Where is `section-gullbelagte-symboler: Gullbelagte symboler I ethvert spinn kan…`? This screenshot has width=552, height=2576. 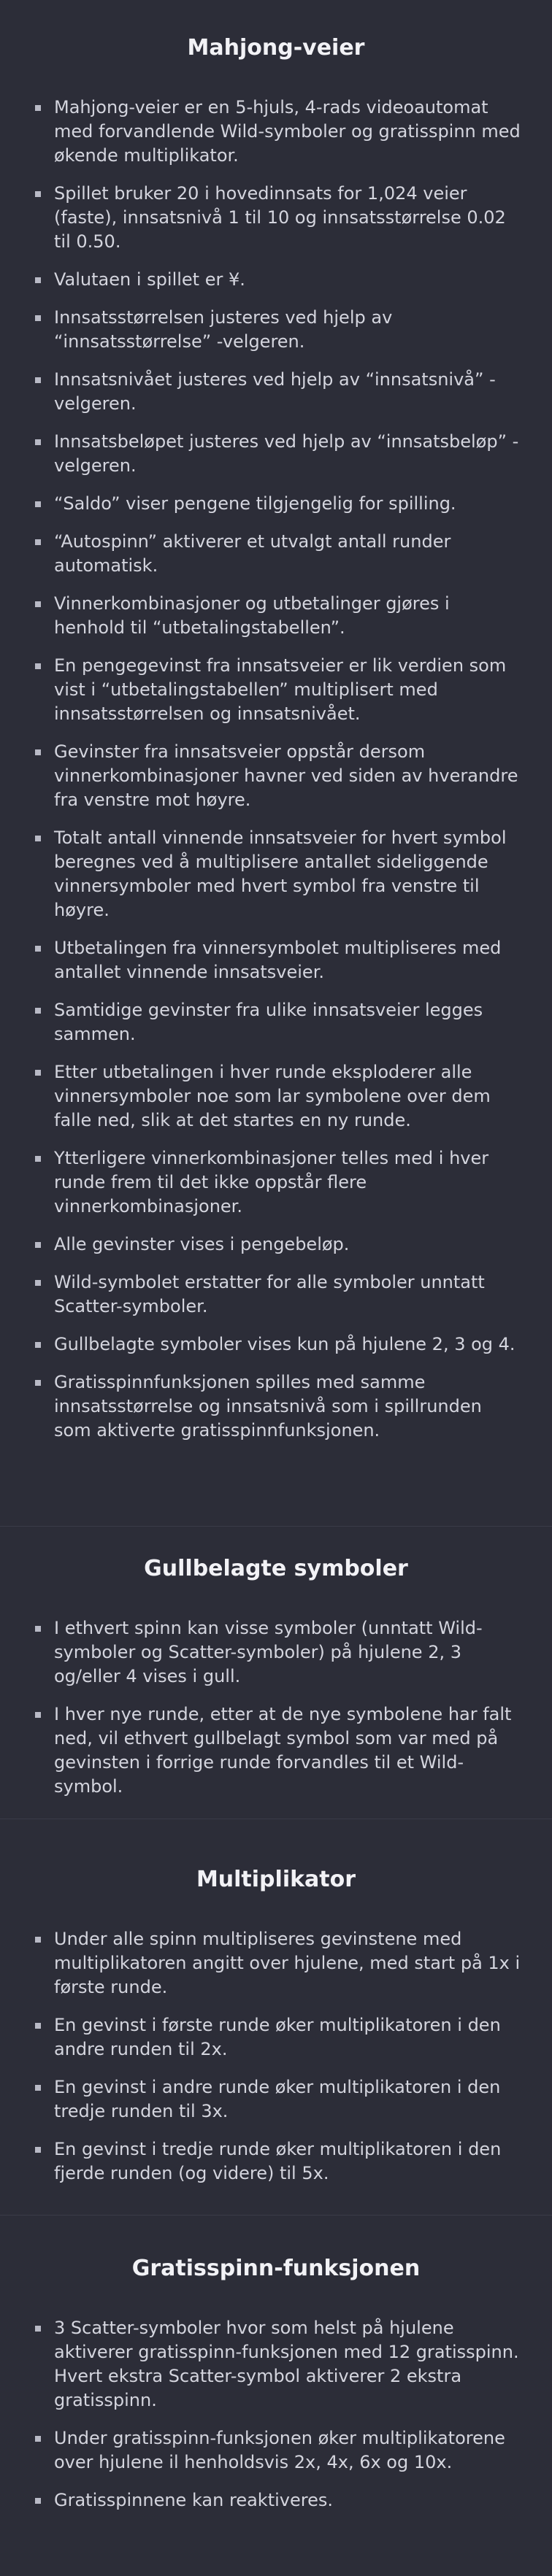 section-gullbelagte-symboler: Gullbelagte symboler I ethvert spinn kan… is located at coordinates (276, 1673).